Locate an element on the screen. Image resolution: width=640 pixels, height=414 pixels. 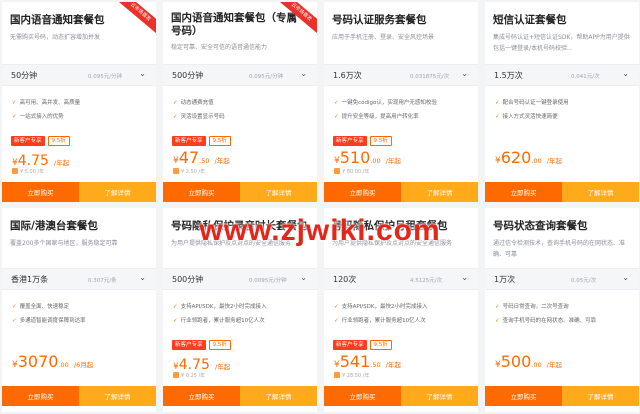
price: ¥620.00 /年起 is located at coordinates (528, 157).